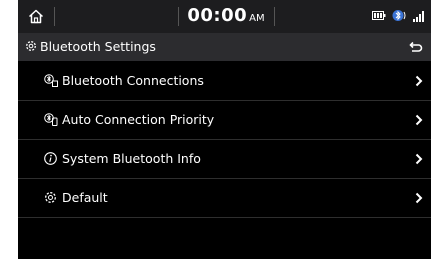 This screenshot has height=259, width=444. Describe the element at coordinates (51, 119) in the screenshot. I see `bluetooth-priority-icon` at that location.